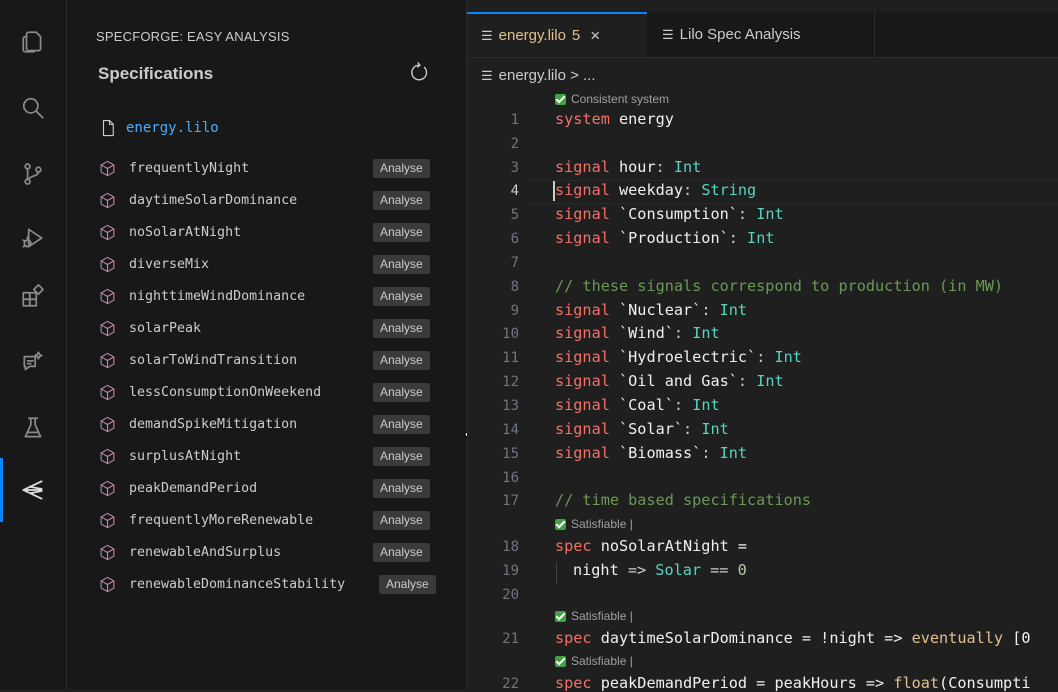 This screenshot has width=1058, height=692. Describe the element at coordinates (665, 238) in the screenshot. I see `code-line: signal `Production`: Int` at that location.